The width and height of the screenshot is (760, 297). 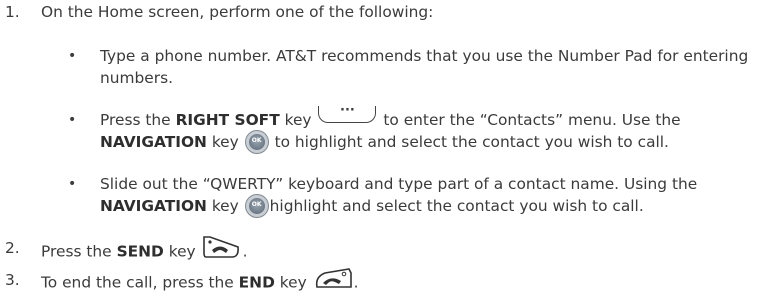 What do you see at coordinates (347, 113) in the screenshot?
I see `right-soft-key-icon: ···` at bounding box center [347, 113].